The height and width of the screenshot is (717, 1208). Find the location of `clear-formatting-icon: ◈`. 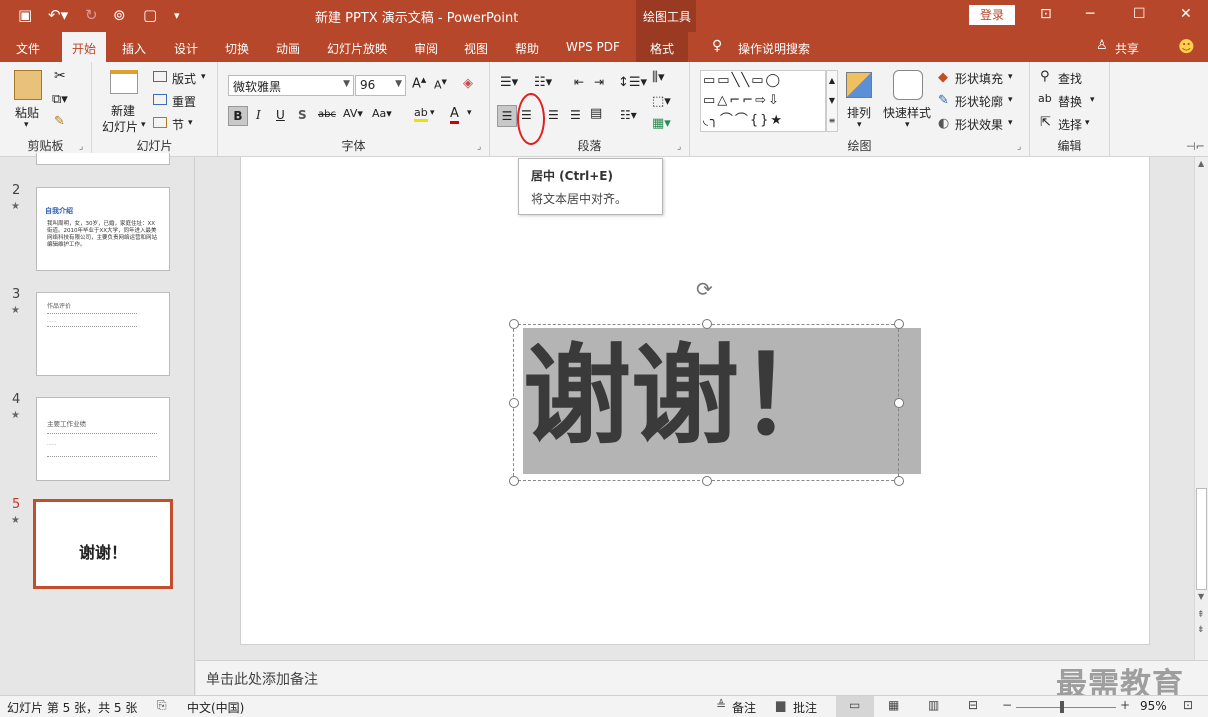

clear-formatting-icon: ◈ is located at coordinates (468, 83).